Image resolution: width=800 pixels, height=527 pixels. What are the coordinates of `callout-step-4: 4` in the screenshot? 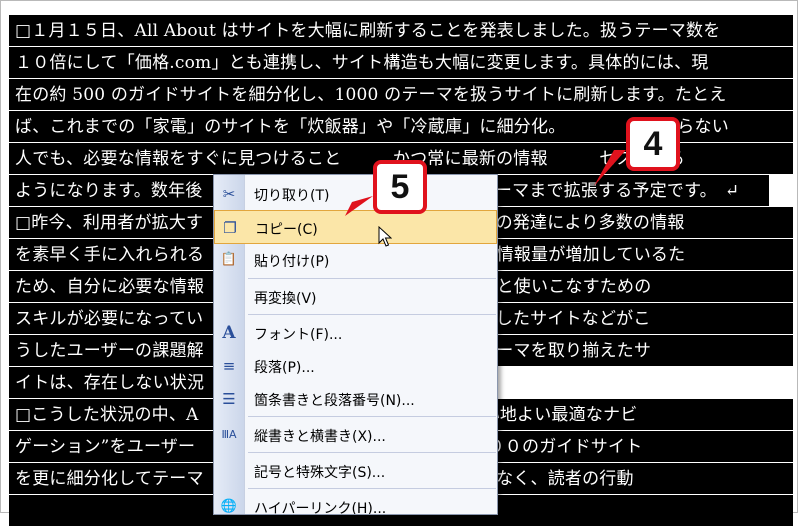 It's located at (653, 144).